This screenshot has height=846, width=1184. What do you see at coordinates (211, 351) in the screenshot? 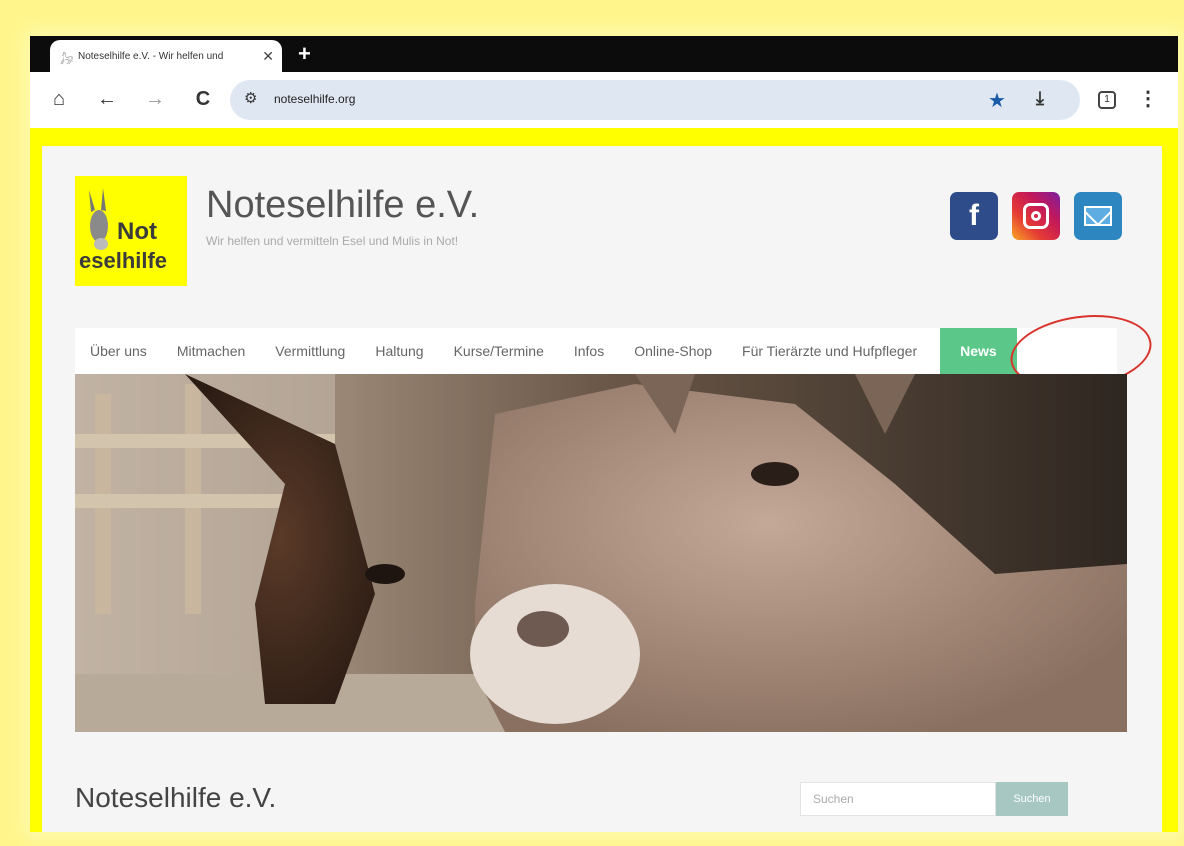
I see `nav-item-mitmachen: Mitmachen` at bounding box center [211, 351].